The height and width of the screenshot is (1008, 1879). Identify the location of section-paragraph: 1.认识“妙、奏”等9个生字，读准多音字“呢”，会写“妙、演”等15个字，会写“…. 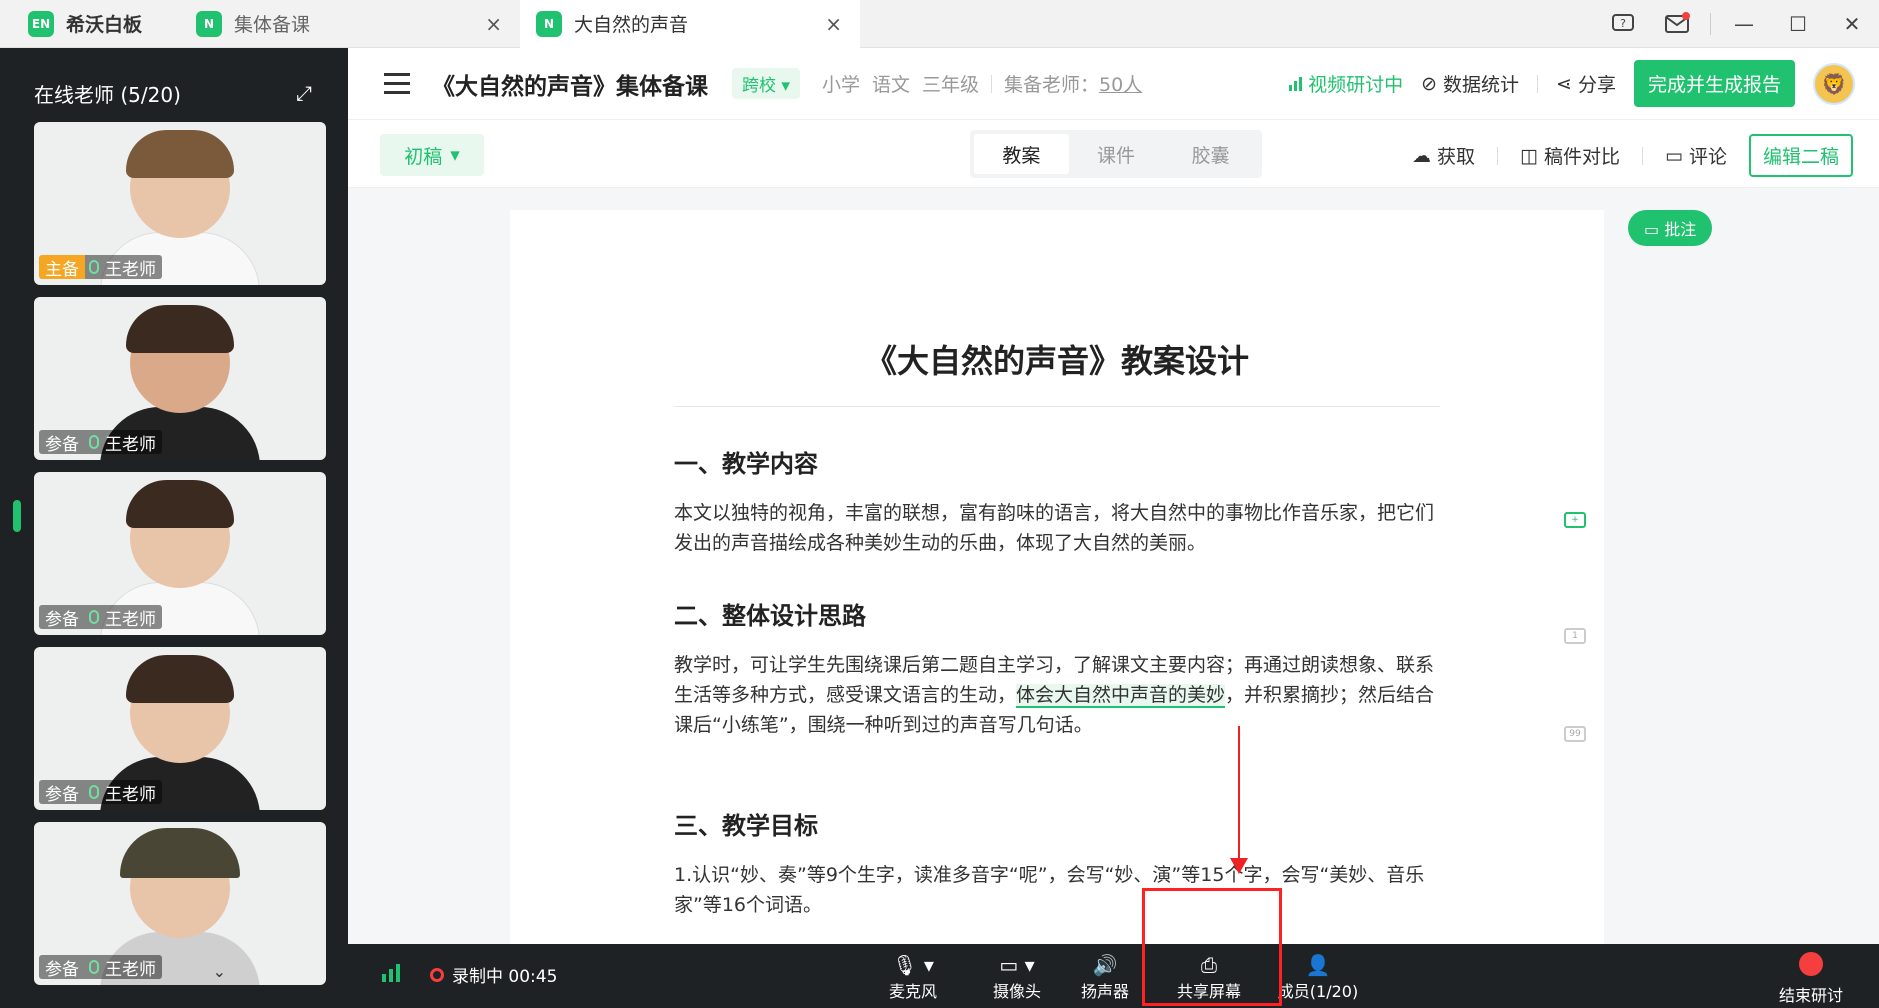
(1049, 890).